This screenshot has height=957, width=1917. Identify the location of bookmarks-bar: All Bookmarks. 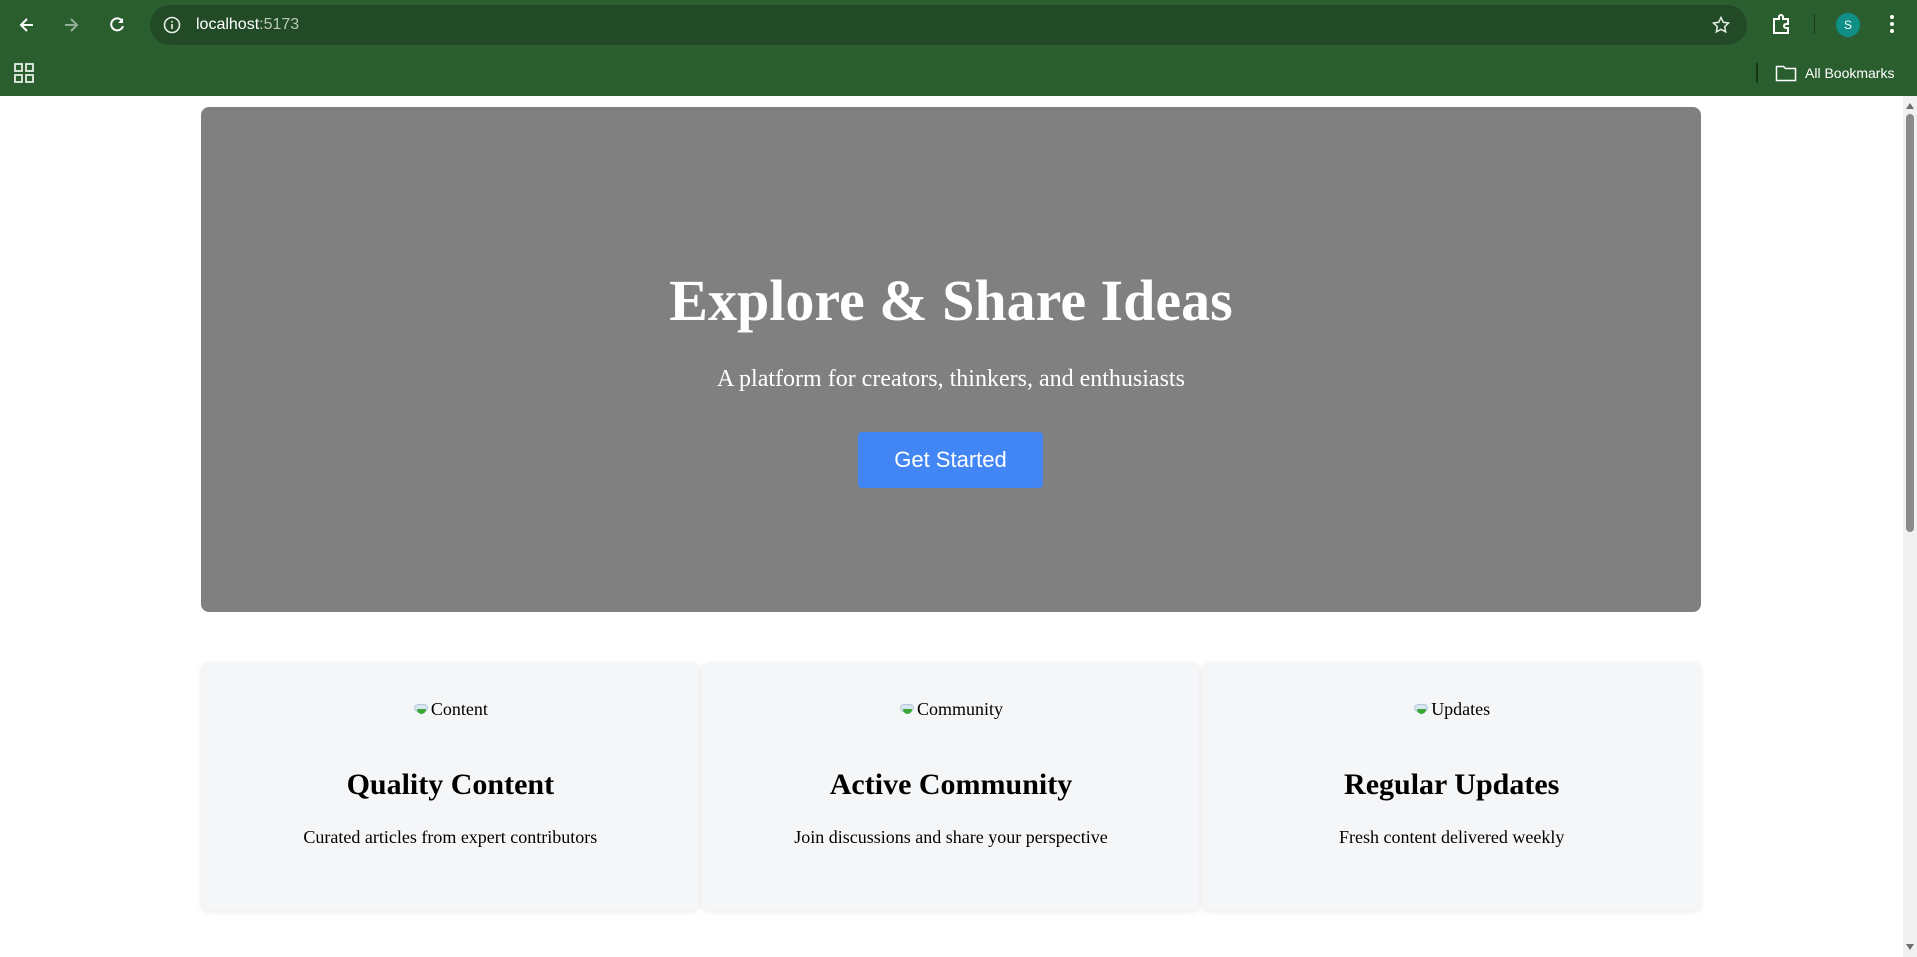
(958, 73).